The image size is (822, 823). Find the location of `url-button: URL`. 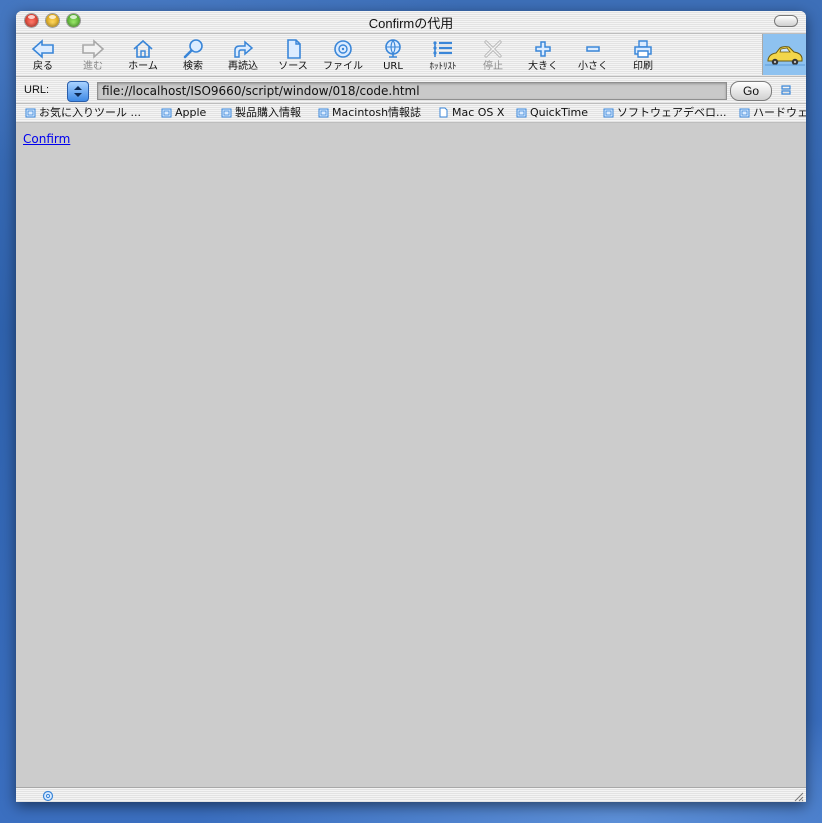

url-button: URL is located at coordinates (393, 56).